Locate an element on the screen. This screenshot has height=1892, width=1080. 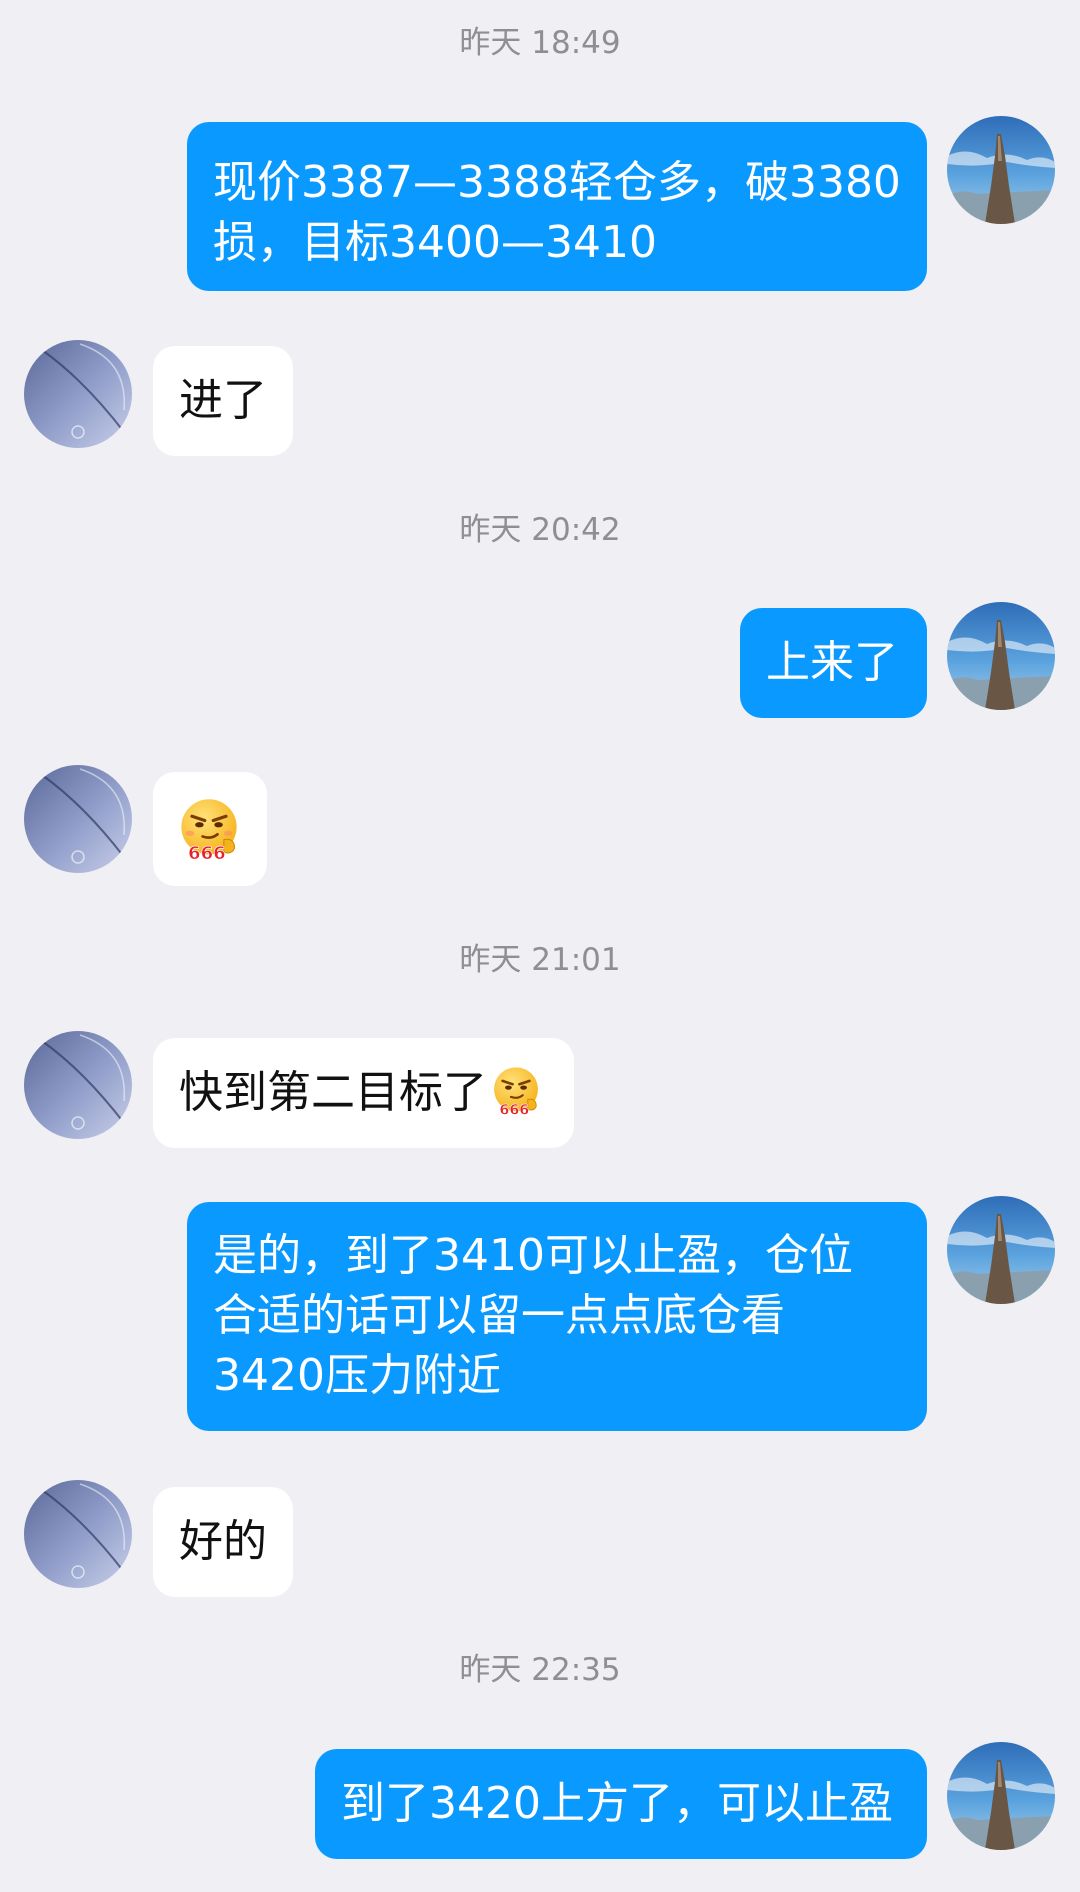
message-text-line: 现价3387—3388轻仓多，破3380 is located at coordinates (557, 182).